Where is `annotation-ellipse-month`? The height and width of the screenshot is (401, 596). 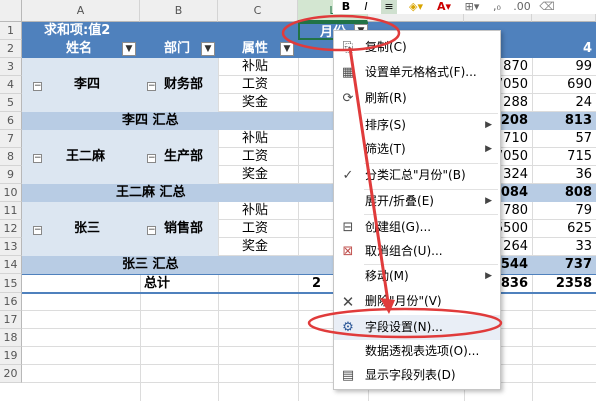 annotation-ellipse-month is located at coordinates (341, 33).